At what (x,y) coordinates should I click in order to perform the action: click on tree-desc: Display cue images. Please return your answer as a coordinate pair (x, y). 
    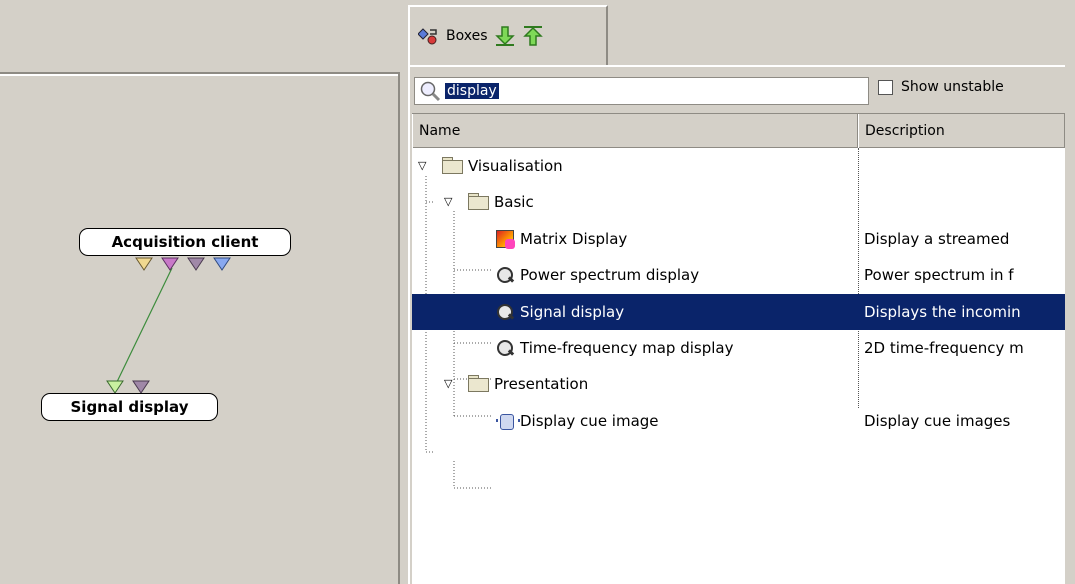
    Looking at the image, I should click on (937, 421).